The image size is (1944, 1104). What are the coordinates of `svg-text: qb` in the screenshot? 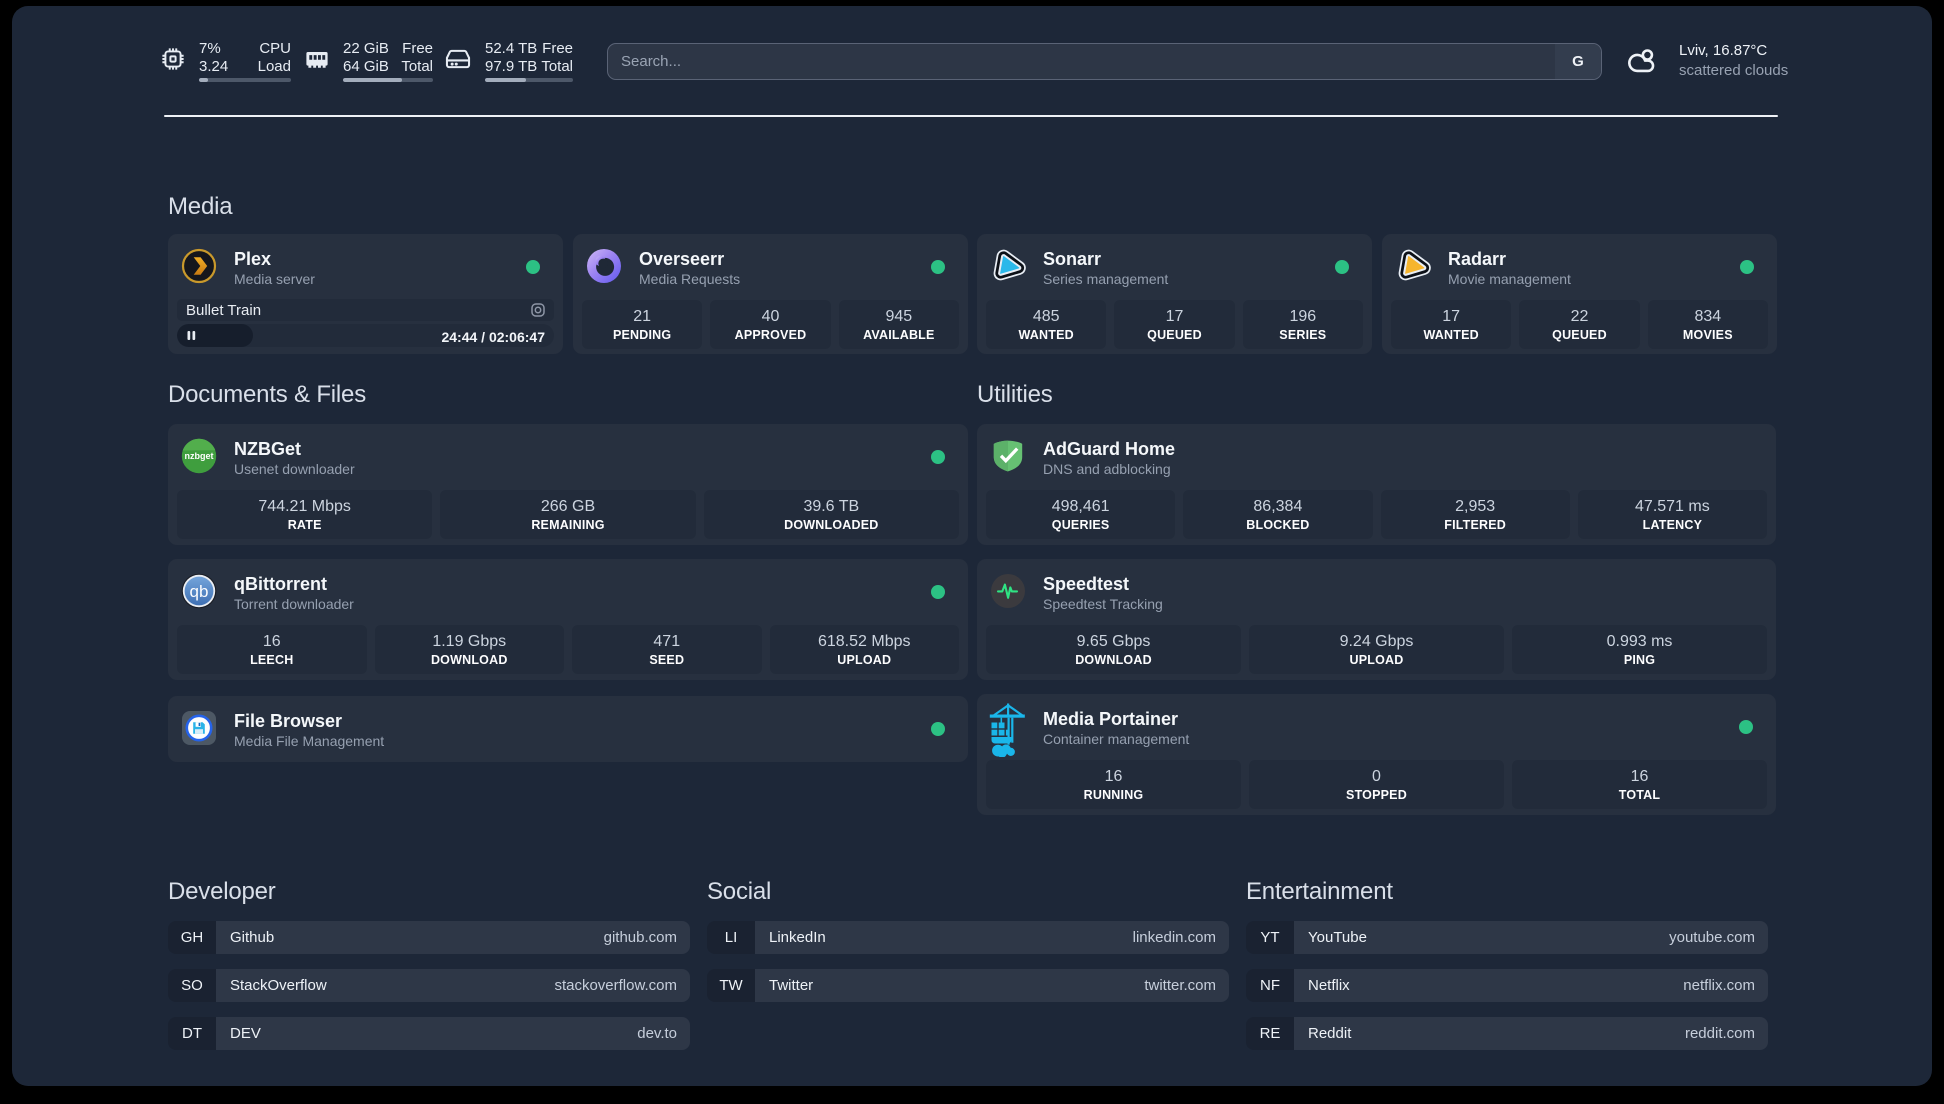 It's located at (199, 591).